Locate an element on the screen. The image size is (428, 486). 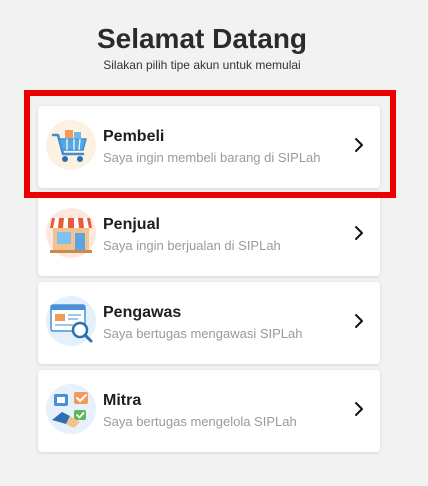
storefront-icon is located at coordinates (71, 233).